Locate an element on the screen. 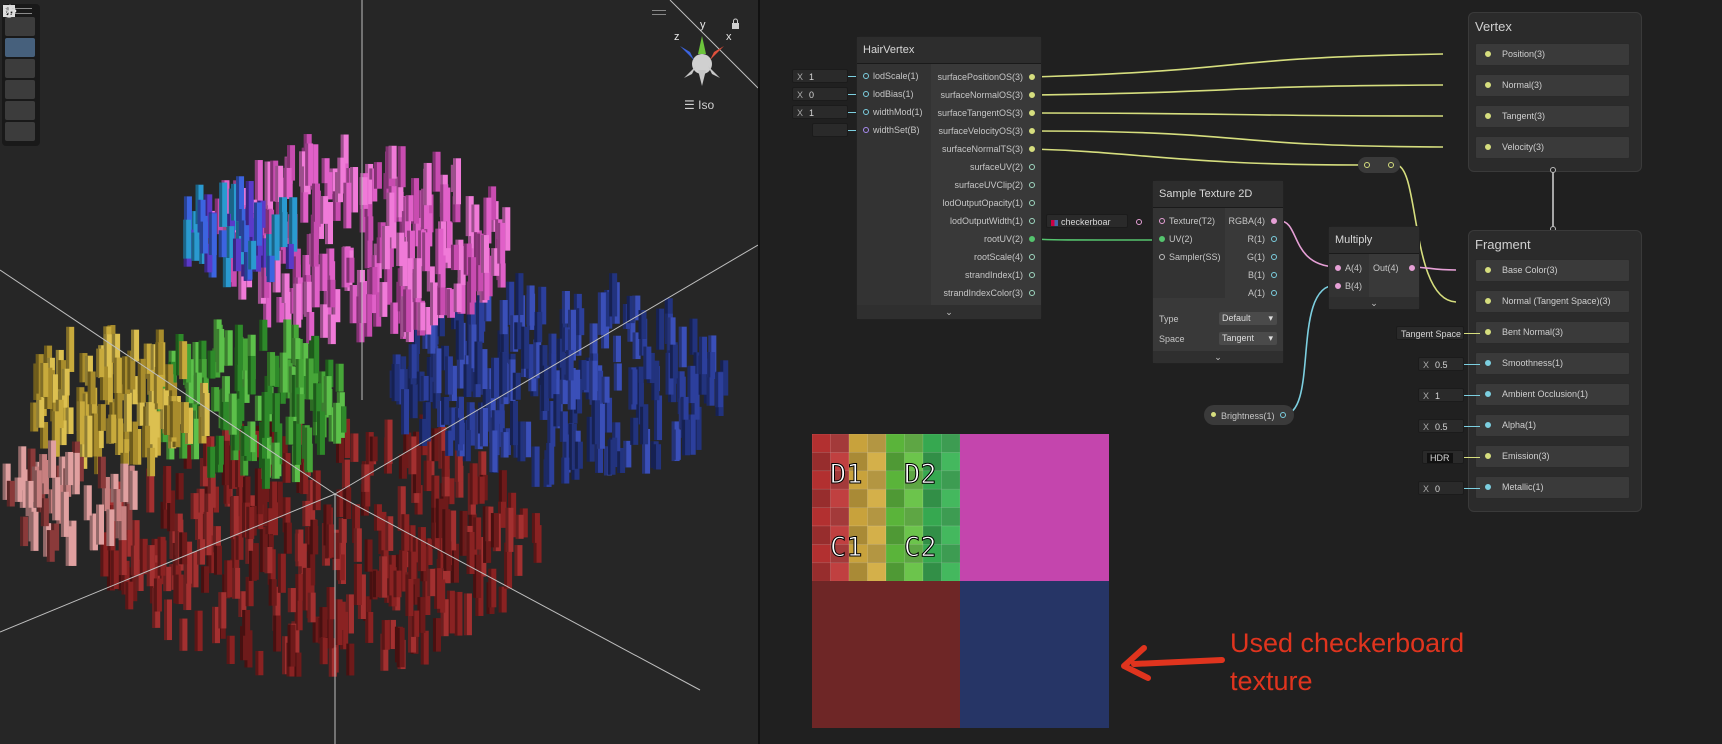 The width and height of the screenshot is (1722, 744). projection-toggle: ☰ Iso is located at coordinates (699, 105).